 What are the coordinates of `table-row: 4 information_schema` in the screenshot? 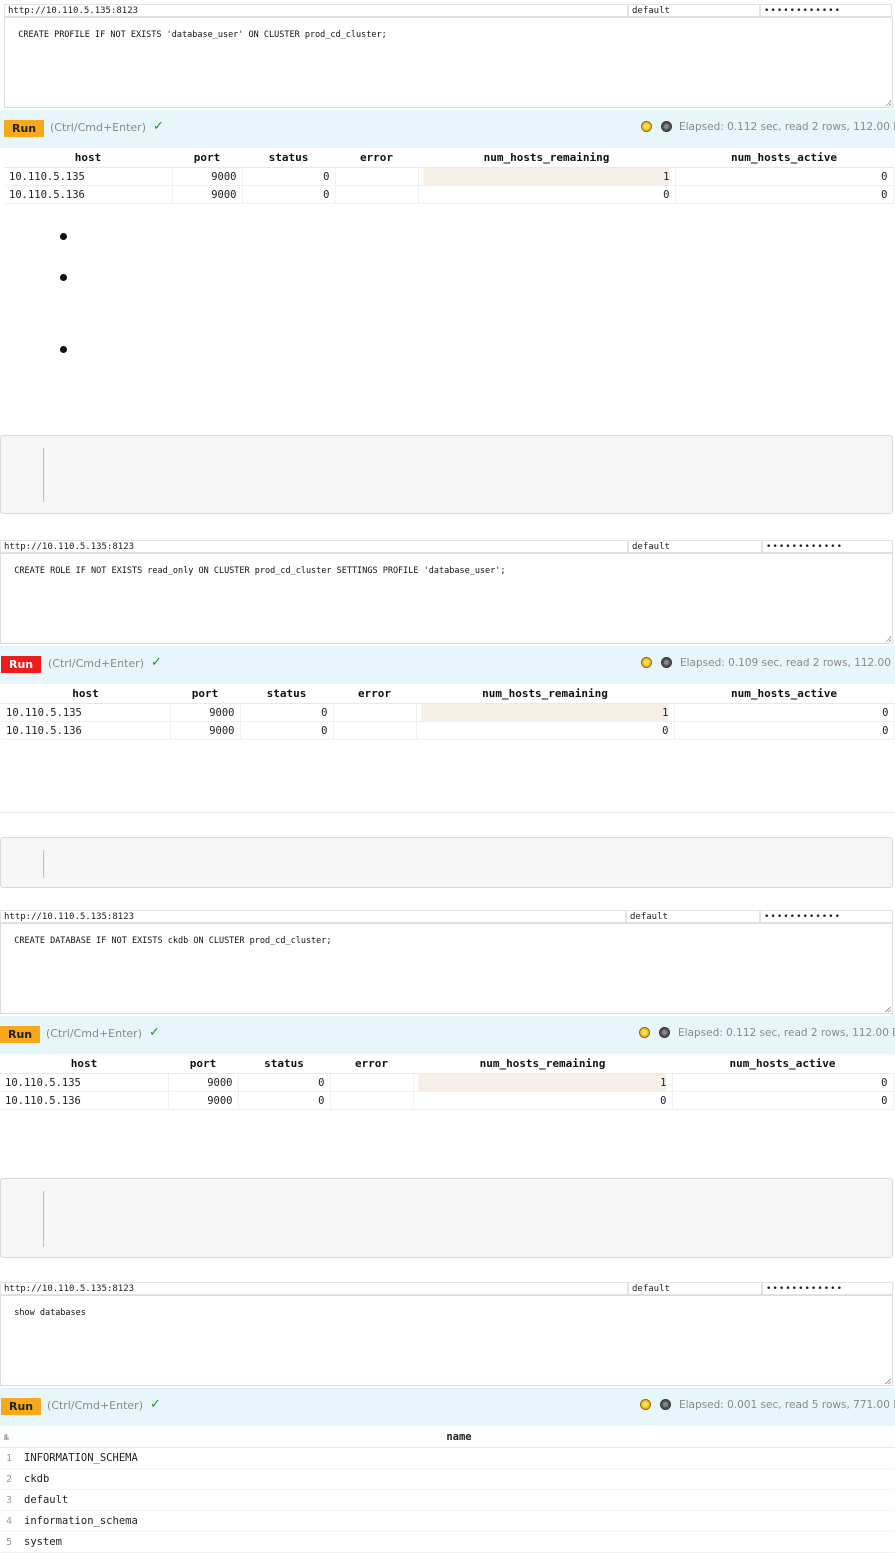 It's located at (447, 1521).